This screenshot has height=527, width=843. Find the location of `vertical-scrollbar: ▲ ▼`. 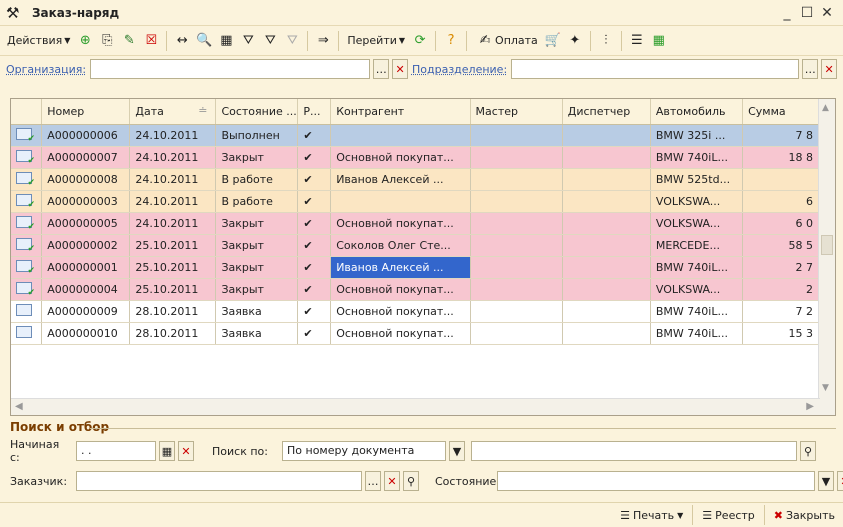

vertical-scrollbar: ▲ ▼ is located at coordinates (826, 257).